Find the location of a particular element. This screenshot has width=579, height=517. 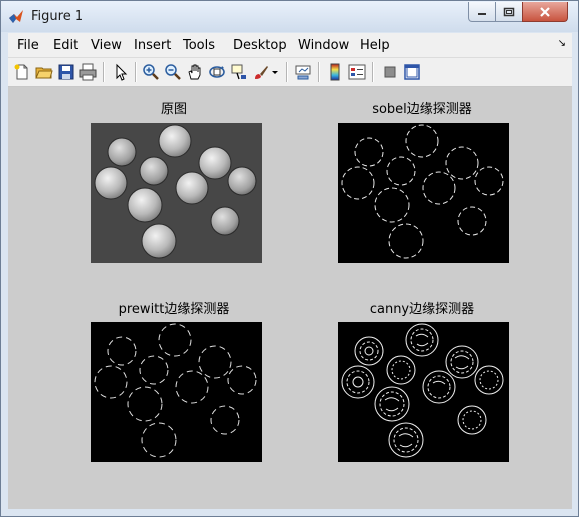

restore-icon is located at coordinates (509, 11).